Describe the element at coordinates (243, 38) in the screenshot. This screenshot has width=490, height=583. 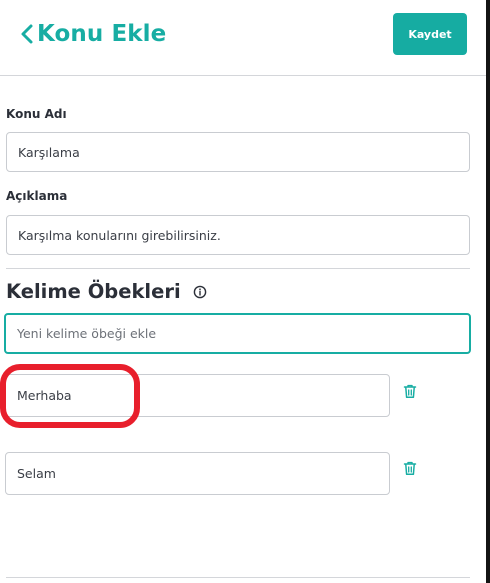
I see `page-header: Konu Ekle Kaydet` at that location.